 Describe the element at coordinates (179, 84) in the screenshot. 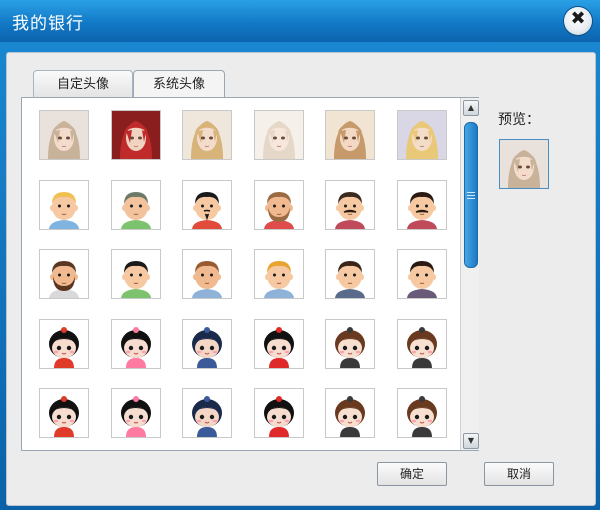

I see `tab-system-avatar: 系统头像` at that location.